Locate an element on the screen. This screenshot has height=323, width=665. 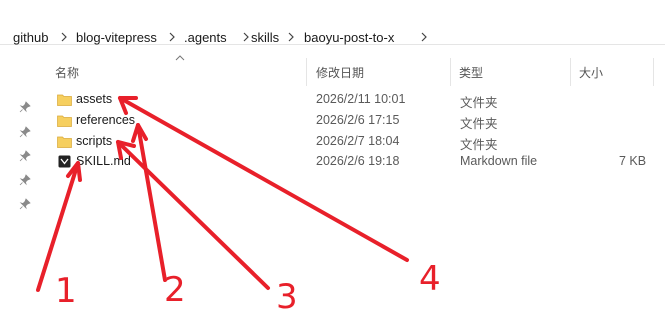
column-header-type: 类型 is located at coordinates (471, 72).